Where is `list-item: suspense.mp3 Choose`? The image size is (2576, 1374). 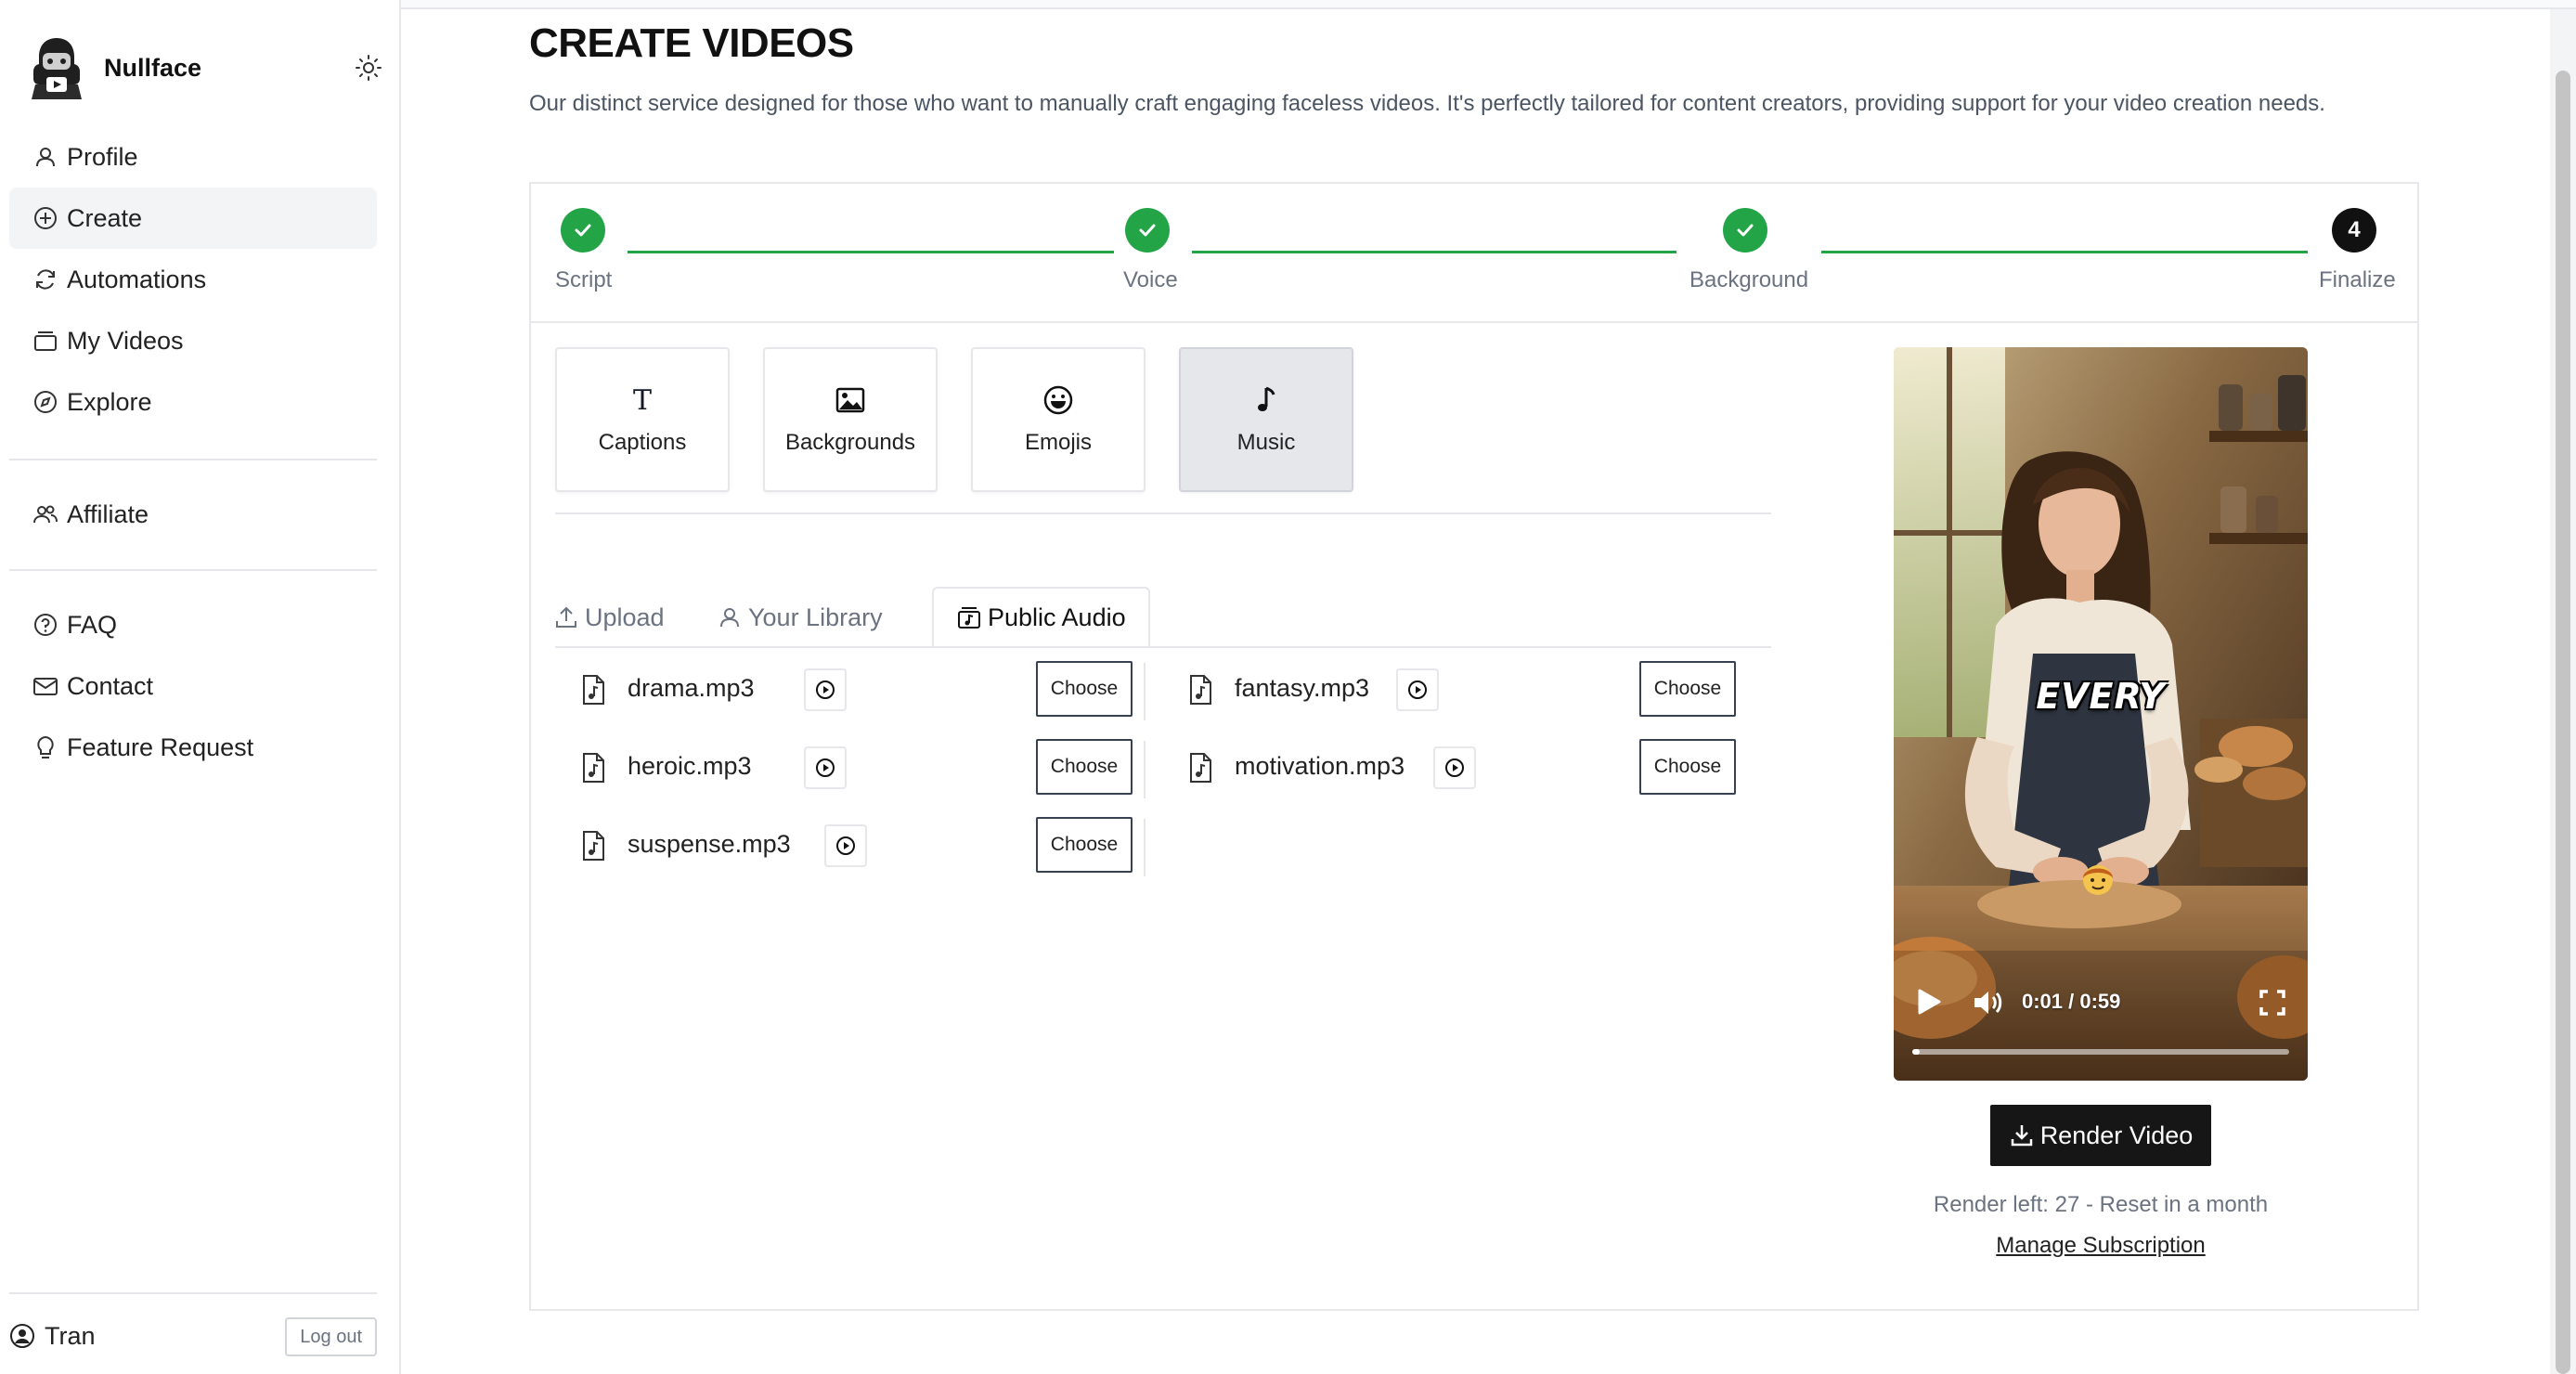
list-item: suspense.mp3 Choose is located at coordinates (856, 846).